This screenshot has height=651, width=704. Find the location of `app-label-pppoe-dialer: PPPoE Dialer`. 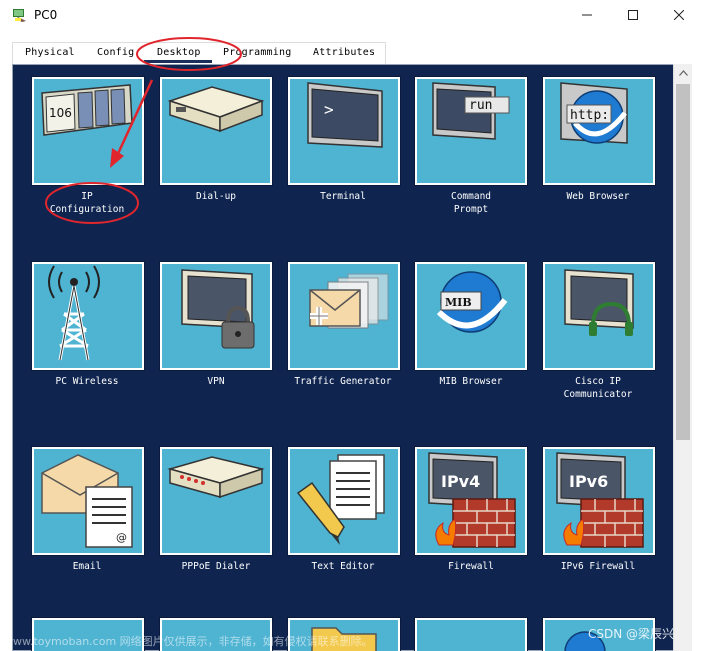

app-label-pppoe-dialer: PPPoE Dialer is located at coordinates (216, 566).